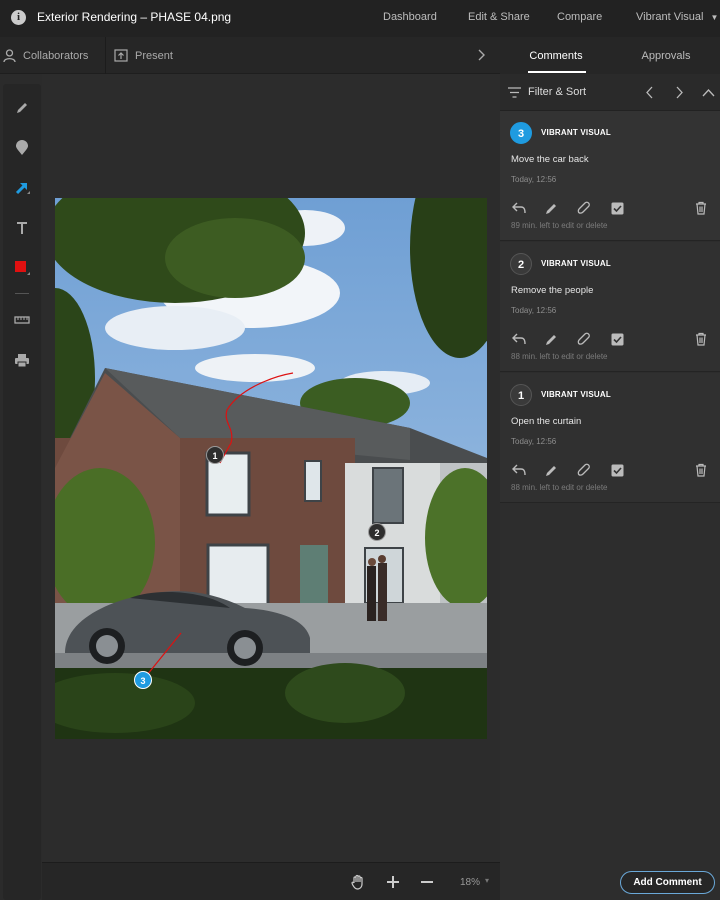 This screenshot has height=900, width=720. Describe the element at coordinates (579, 17) in the screenshot. I see `nav-compare: Compare` at that location.